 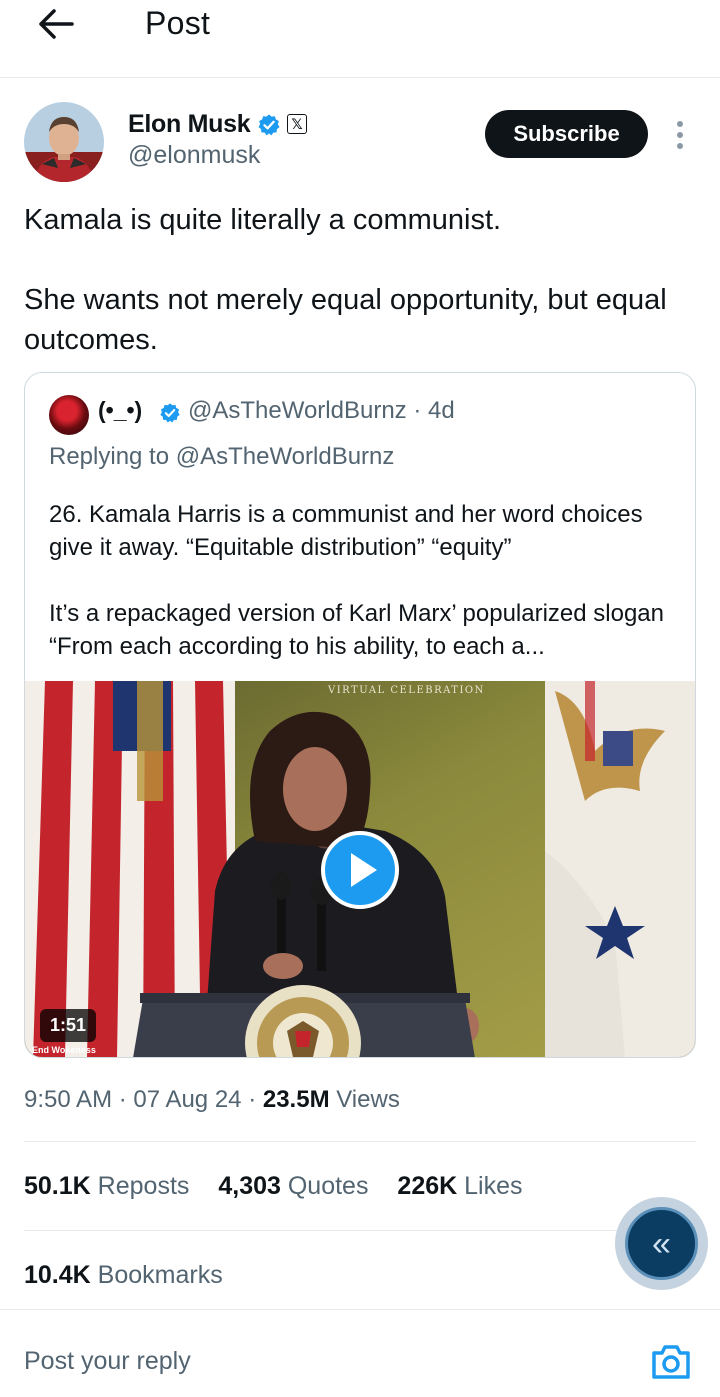 What do you see at coordinates (69, 415) in the screenshot?
I see `quoted-author-avatar` at bounding box center [69, 415].